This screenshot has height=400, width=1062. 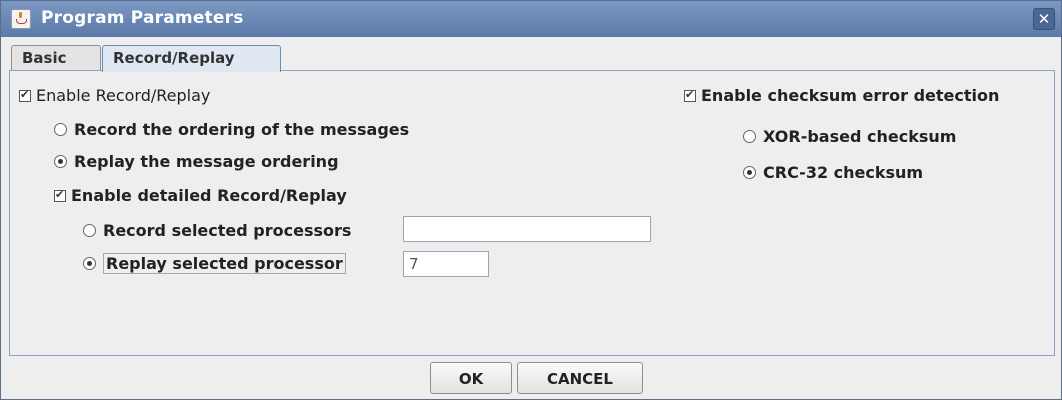 I want to click on xor-checksum-radio: XOR-based checksum, so click(x=849, y=136).